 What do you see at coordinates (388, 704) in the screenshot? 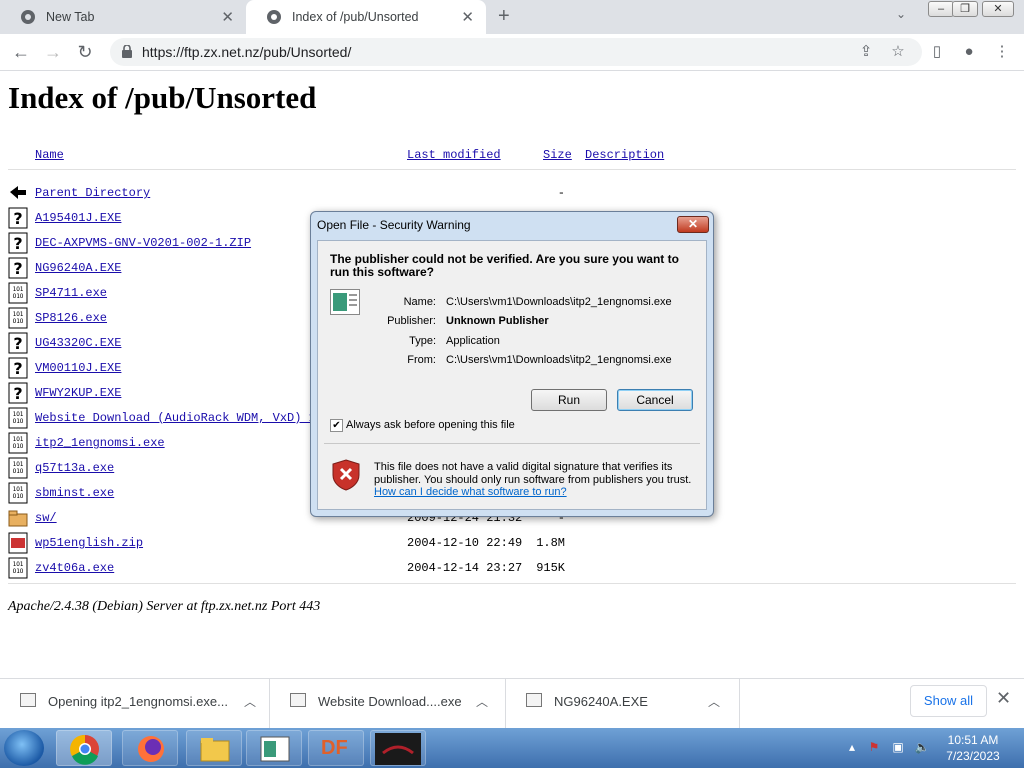
I see `download-item: Website Download....exe ︿` at bounding box center [388, 704].